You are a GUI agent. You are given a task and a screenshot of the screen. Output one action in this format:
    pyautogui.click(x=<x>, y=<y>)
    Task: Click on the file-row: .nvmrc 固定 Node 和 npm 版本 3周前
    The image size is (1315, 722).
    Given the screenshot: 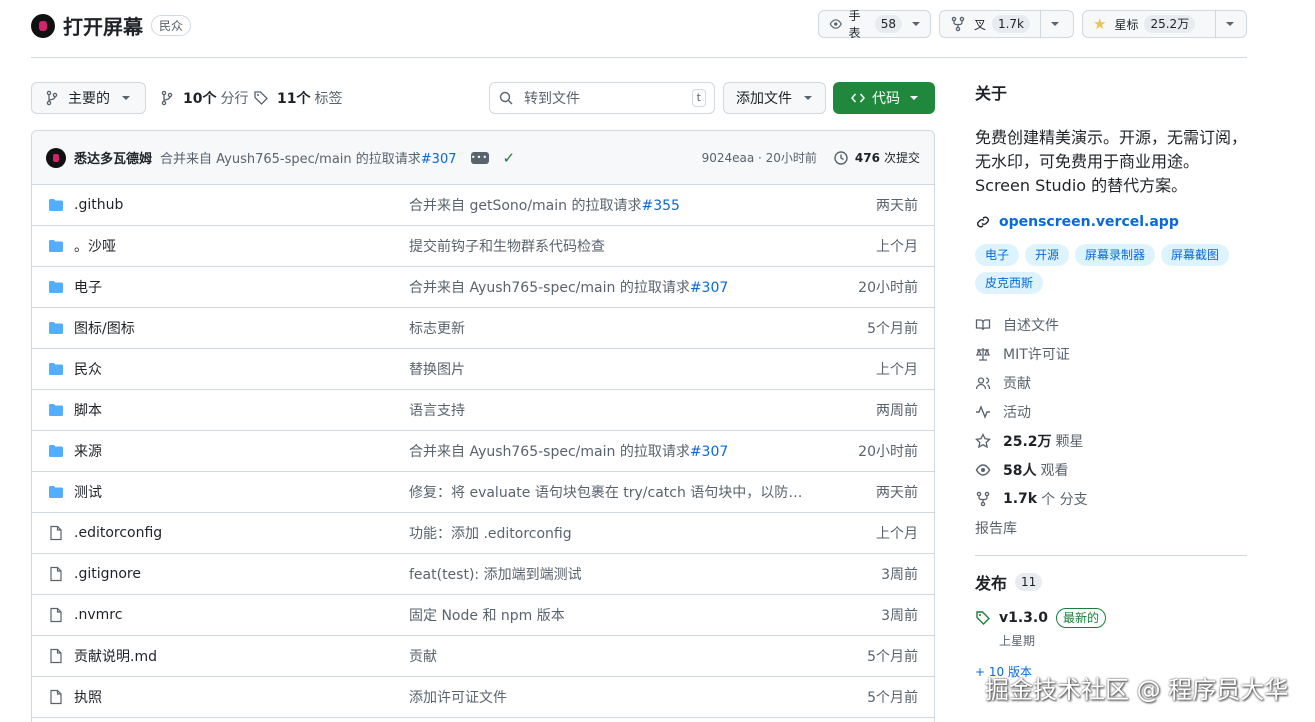 What is the action you would take?
    pyautogui.click(x=483, y=615)
    